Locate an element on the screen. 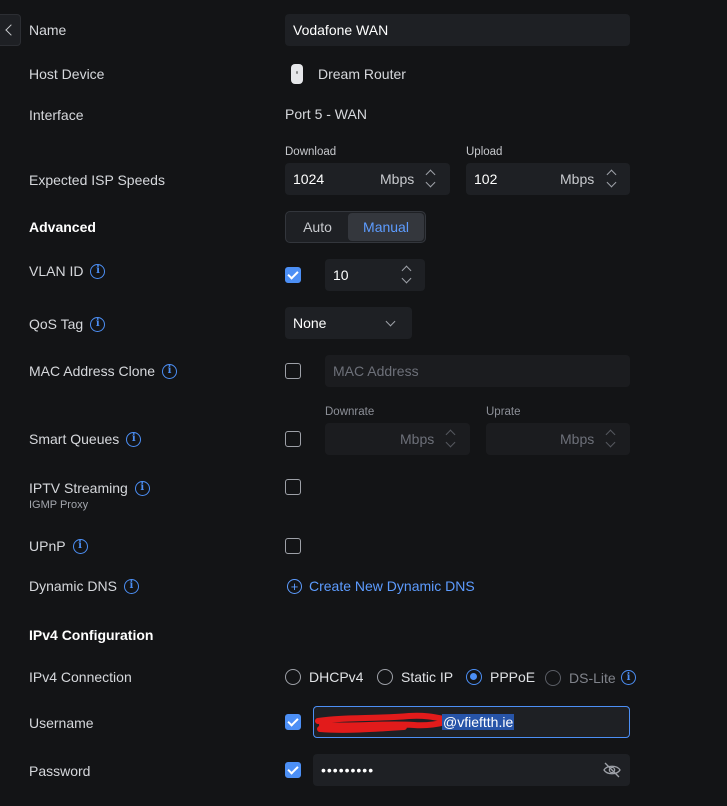 The height and width of the screenshot is (806, 727). upload-input: 102 Mbps is located at coordinates (548, 179).